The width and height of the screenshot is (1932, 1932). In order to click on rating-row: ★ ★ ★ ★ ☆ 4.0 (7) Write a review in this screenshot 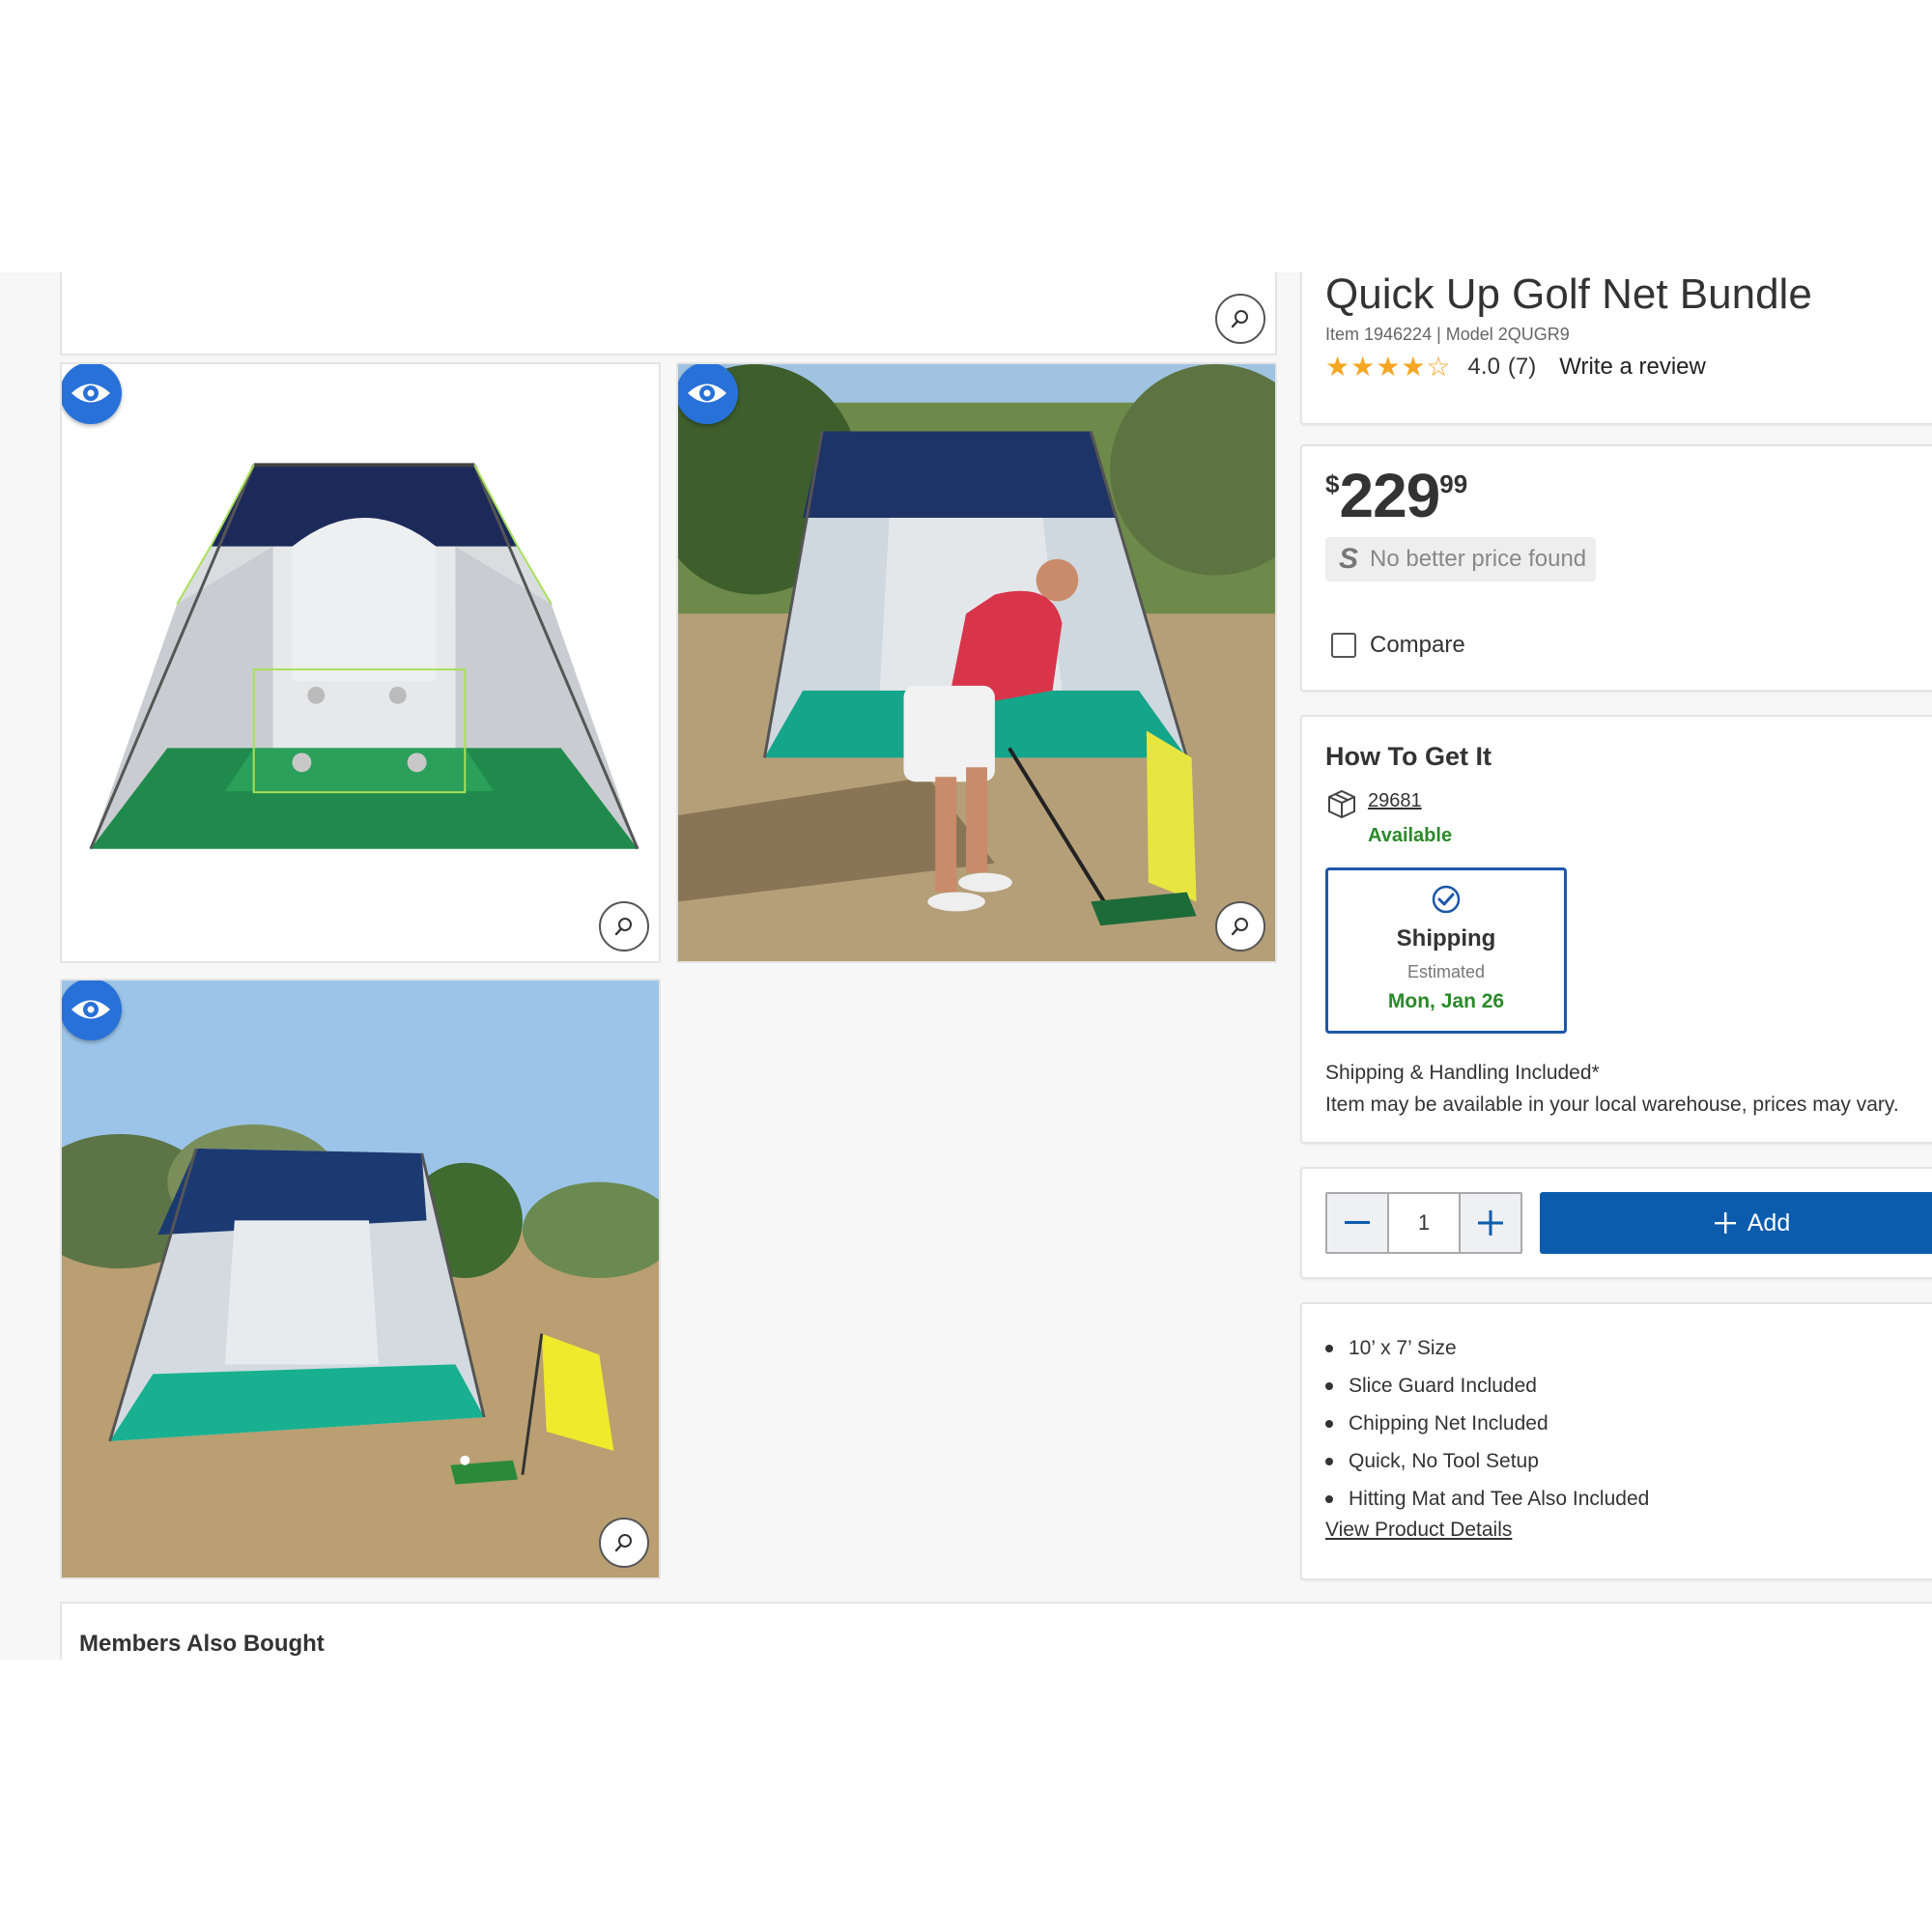, I will do `click(1515, 367)`.